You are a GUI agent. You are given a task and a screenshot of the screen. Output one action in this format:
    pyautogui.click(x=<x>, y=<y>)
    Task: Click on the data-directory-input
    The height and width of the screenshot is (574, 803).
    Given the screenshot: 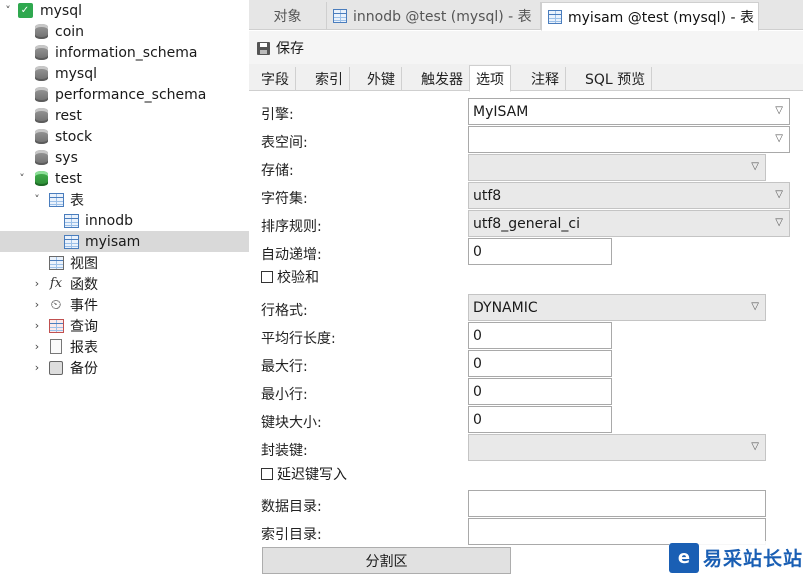 What is the action you would take?
    pyautogui.click(x=617, y=503)
    